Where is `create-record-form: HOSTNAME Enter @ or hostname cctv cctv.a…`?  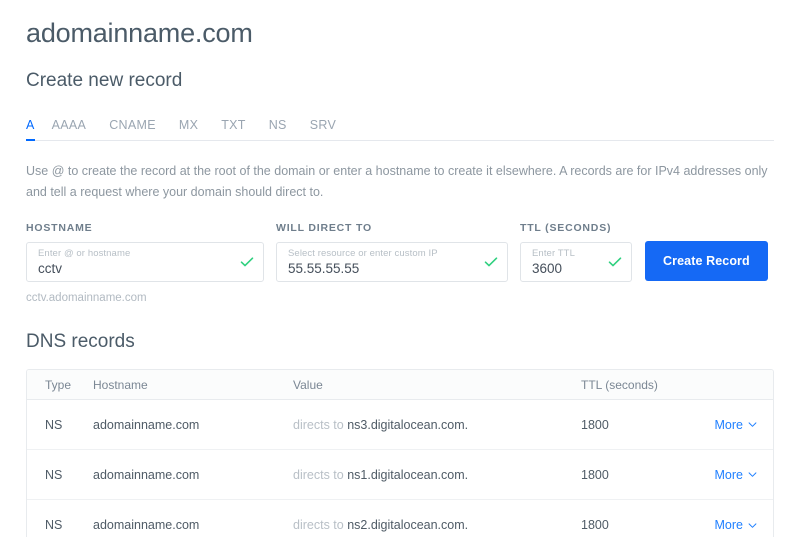
create-record-form: HOSTNAME Enter @ or hostname cctv cctv.a… is located at coordinates (400, 263).